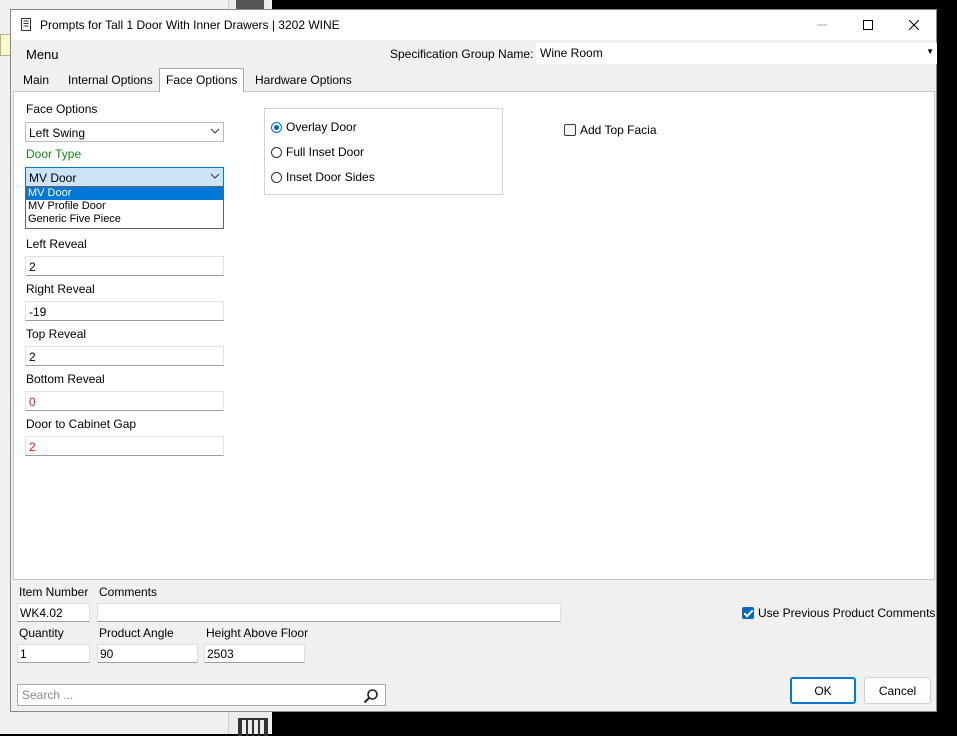 The image size is (957, 736). Describe the element at coordinates (41, 633) in the screenshot. I see `quantity-label: Quantity` at that location.